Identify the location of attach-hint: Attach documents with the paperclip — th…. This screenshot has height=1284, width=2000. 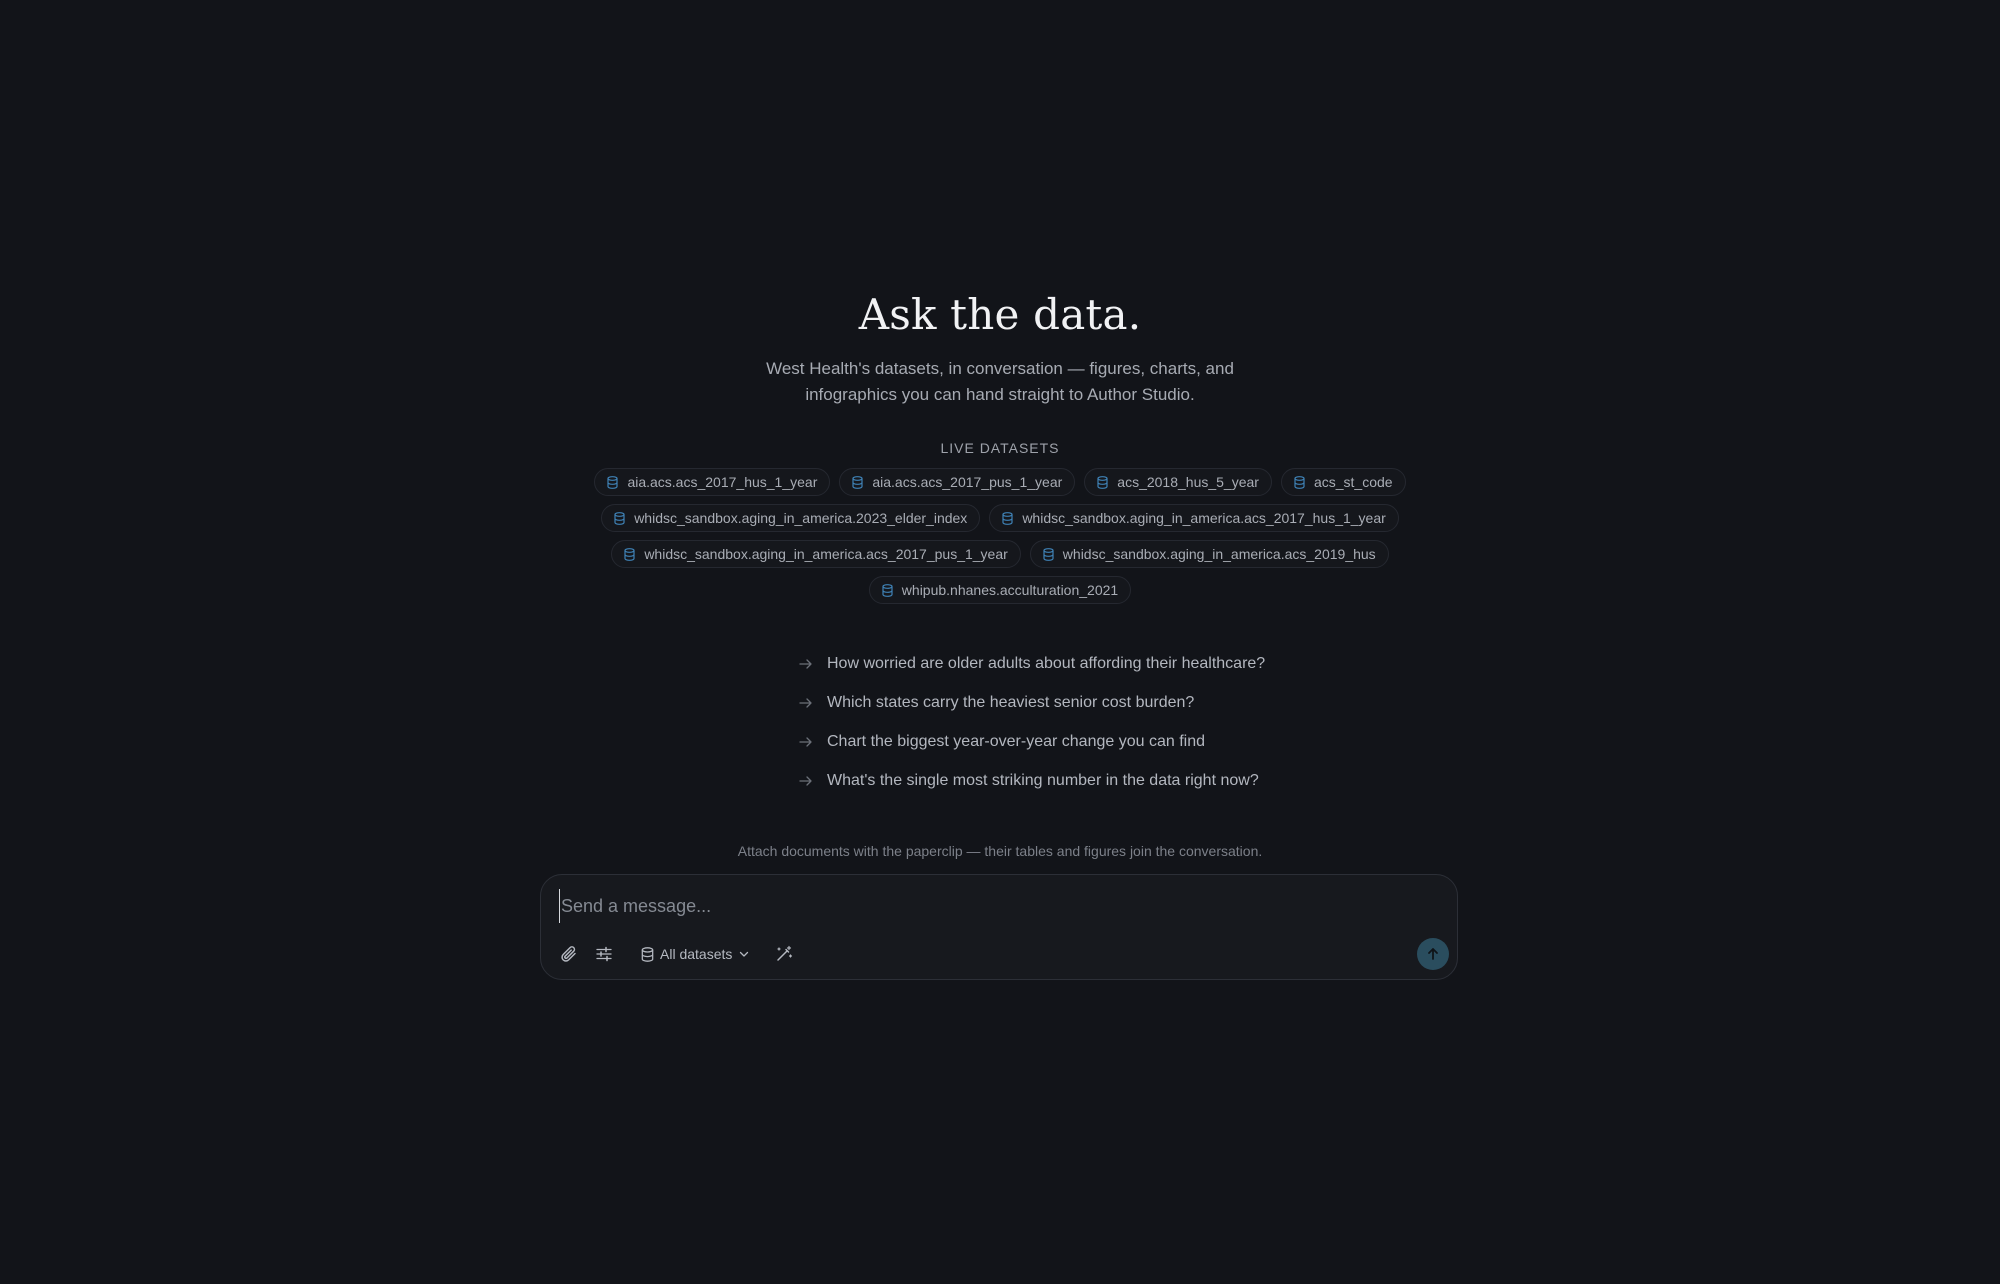
(1000, 851).